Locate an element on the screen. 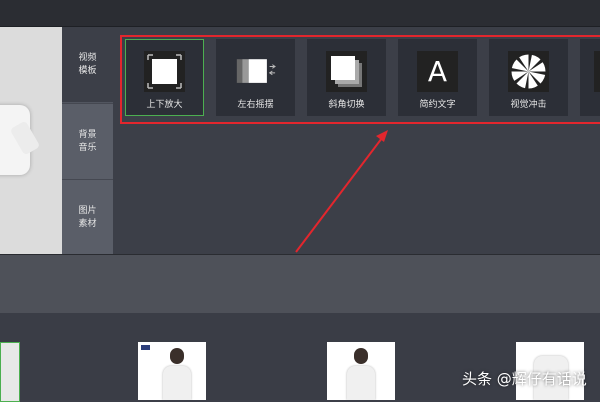 Image resolution: width=600 pixels, height=402 pixels. watermark-text: 头条 @辉仔有话说 is located at coordinates (524, 379).